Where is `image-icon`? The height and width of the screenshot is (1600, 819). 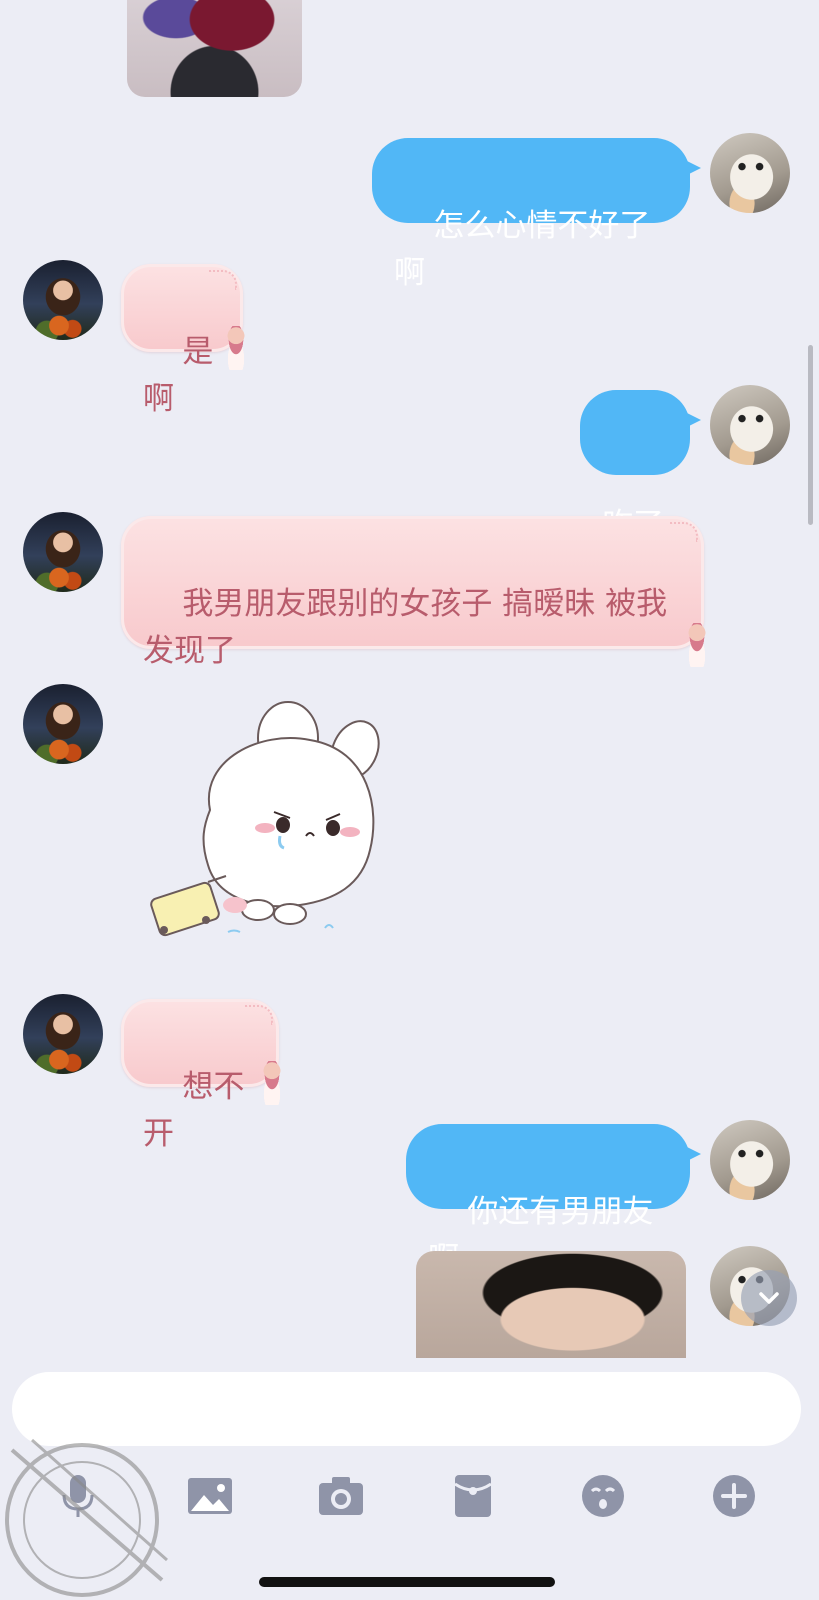
image-icon is located at coordinates (210, 1496).